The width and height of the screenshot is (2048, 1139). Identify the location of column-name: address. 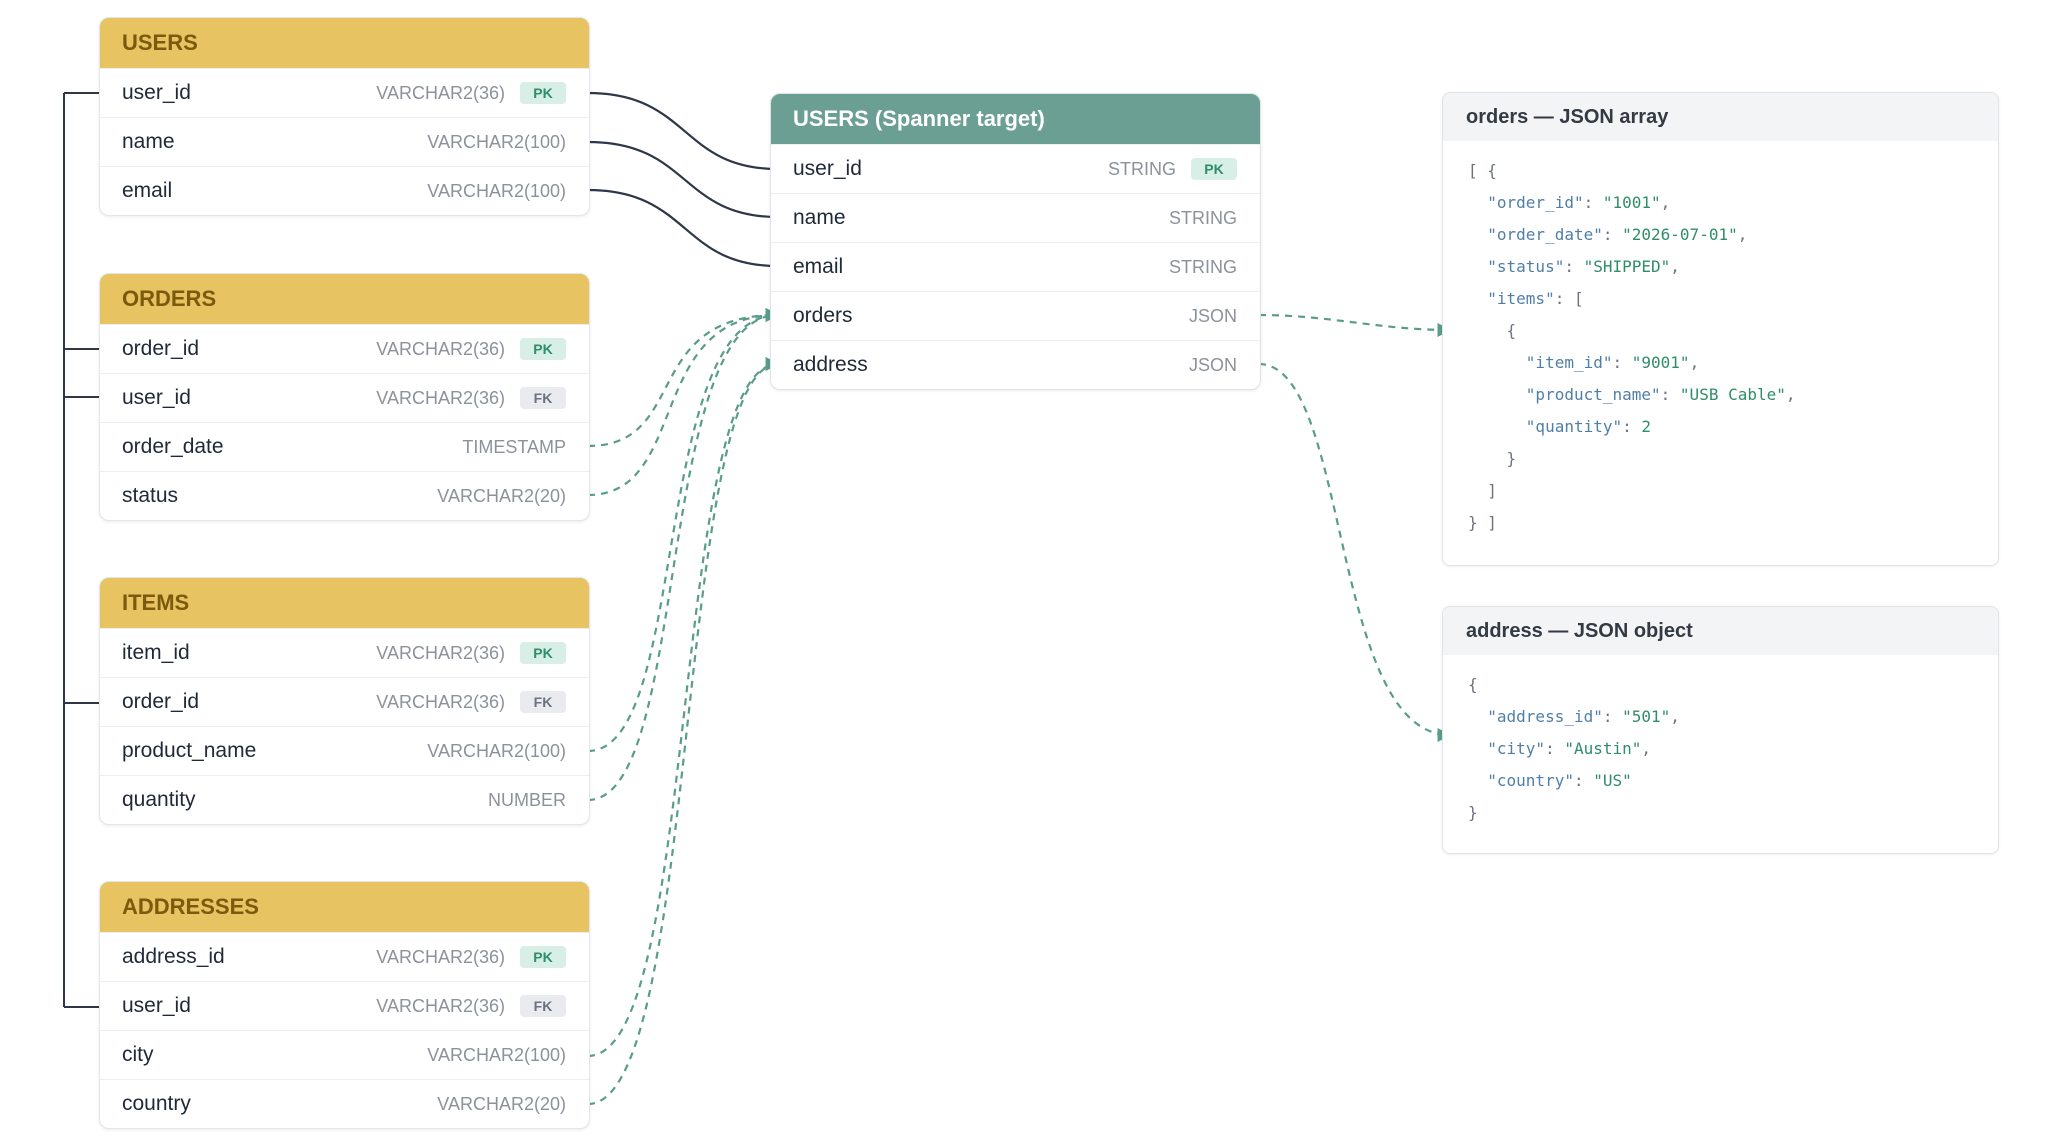
(830, 364).